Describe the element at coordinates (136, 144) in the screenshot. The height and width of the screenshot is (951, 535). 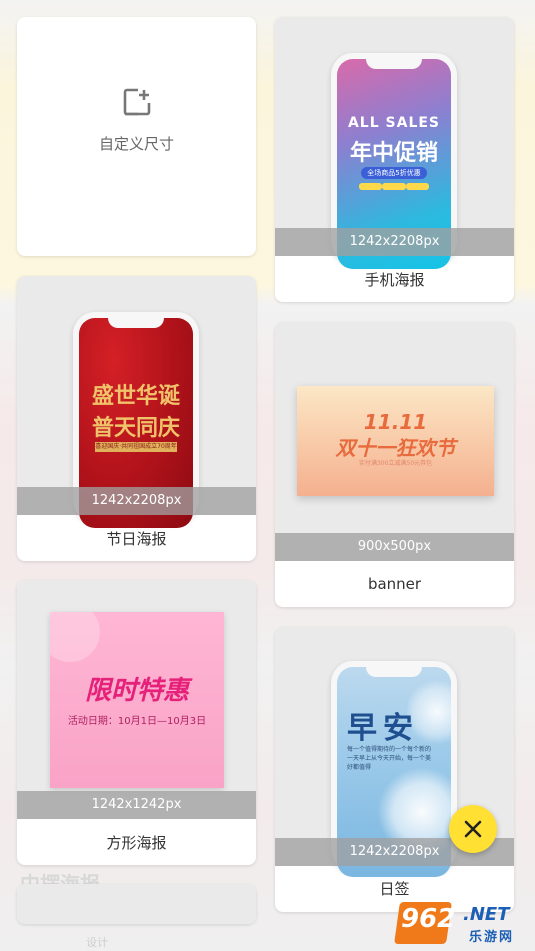
I see `custom-size-label: 自定义尺寸` at that location.